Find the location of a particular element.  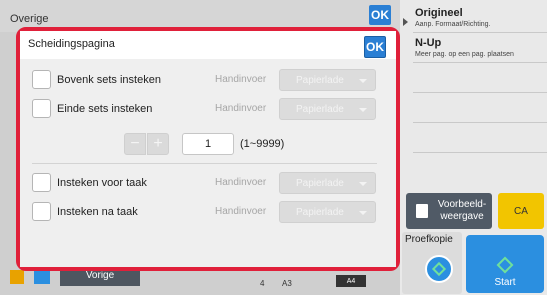

paper-size-a3: A3 is located at coordinates (287, 283).